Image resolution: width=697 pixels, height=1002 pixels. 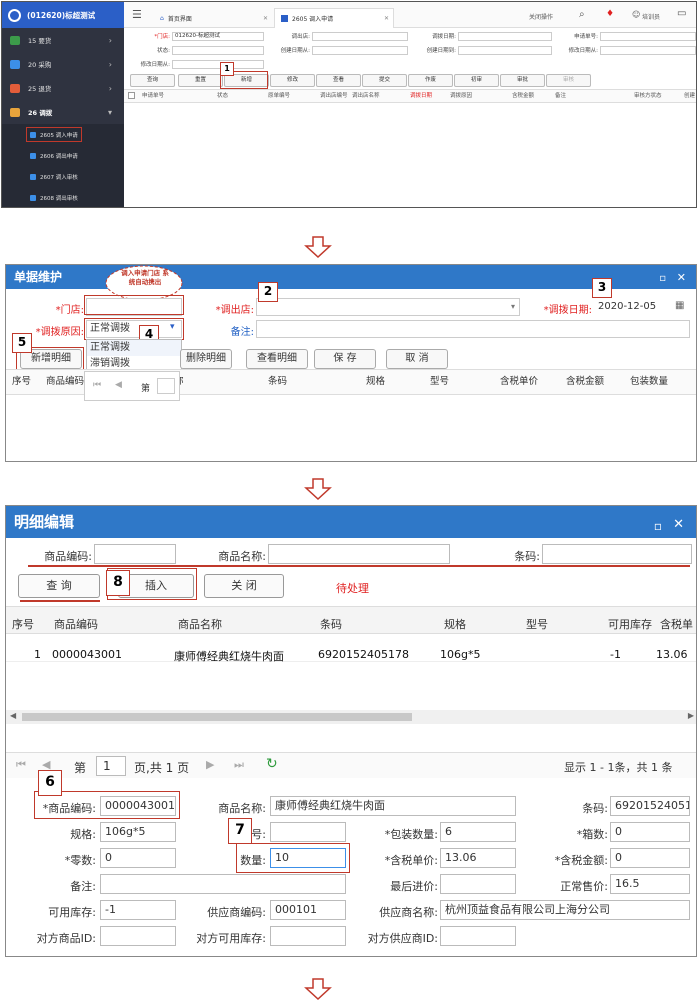 I want to click on sidebar-subitem-2608: 2608 调出审核, so click(x=63, y=197).